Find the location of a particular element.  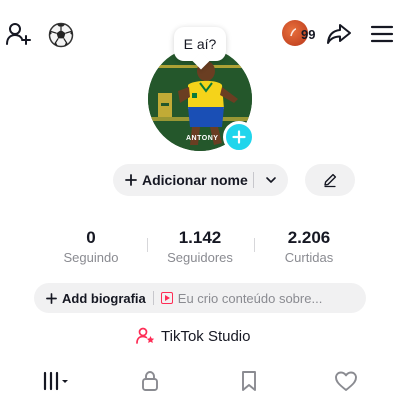

share-arrow-icon is located at coordinates (339, 34).